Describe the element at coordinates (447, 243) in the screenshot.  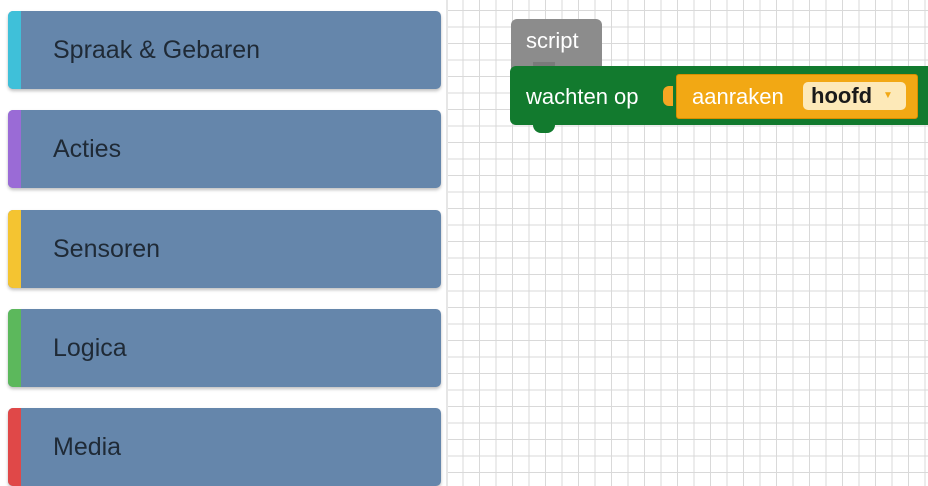
I see `workspace-divider` at that location.